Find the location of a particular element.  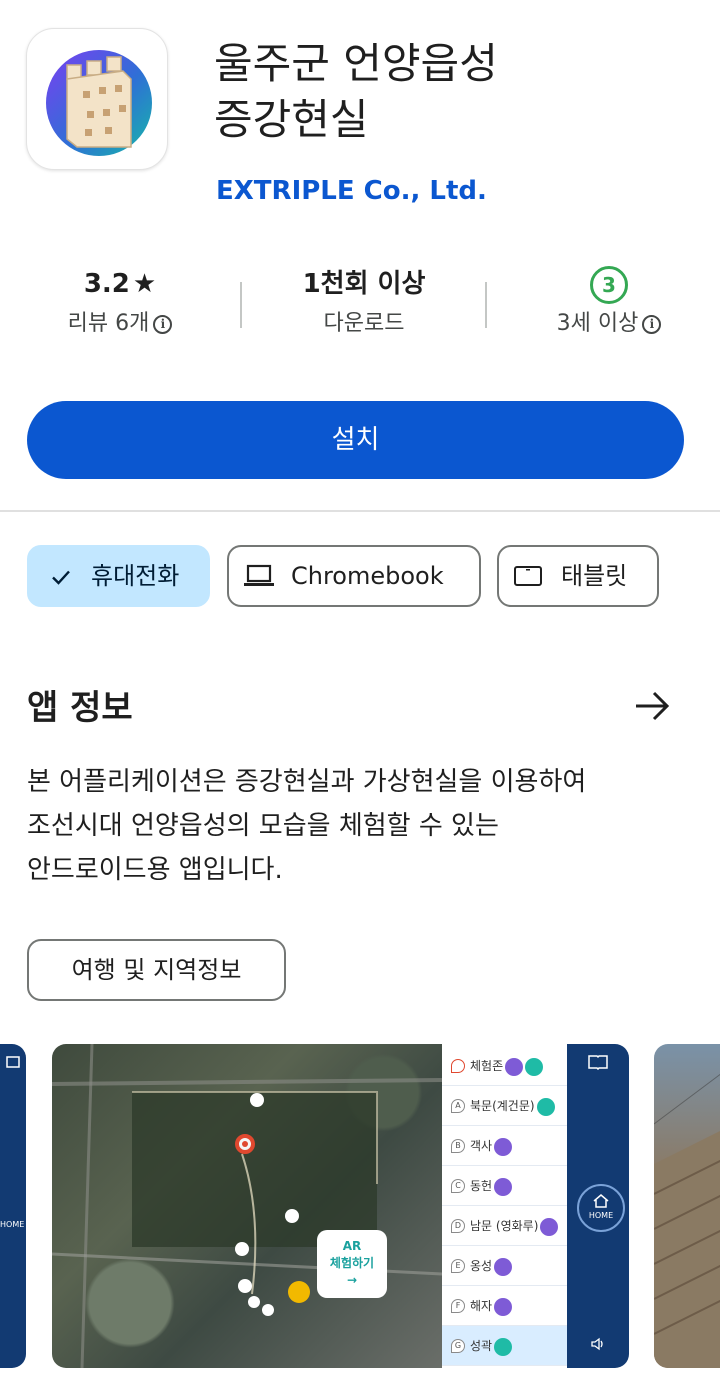

chip-tablet: 태블릿 is located at coordinates (578, 576).